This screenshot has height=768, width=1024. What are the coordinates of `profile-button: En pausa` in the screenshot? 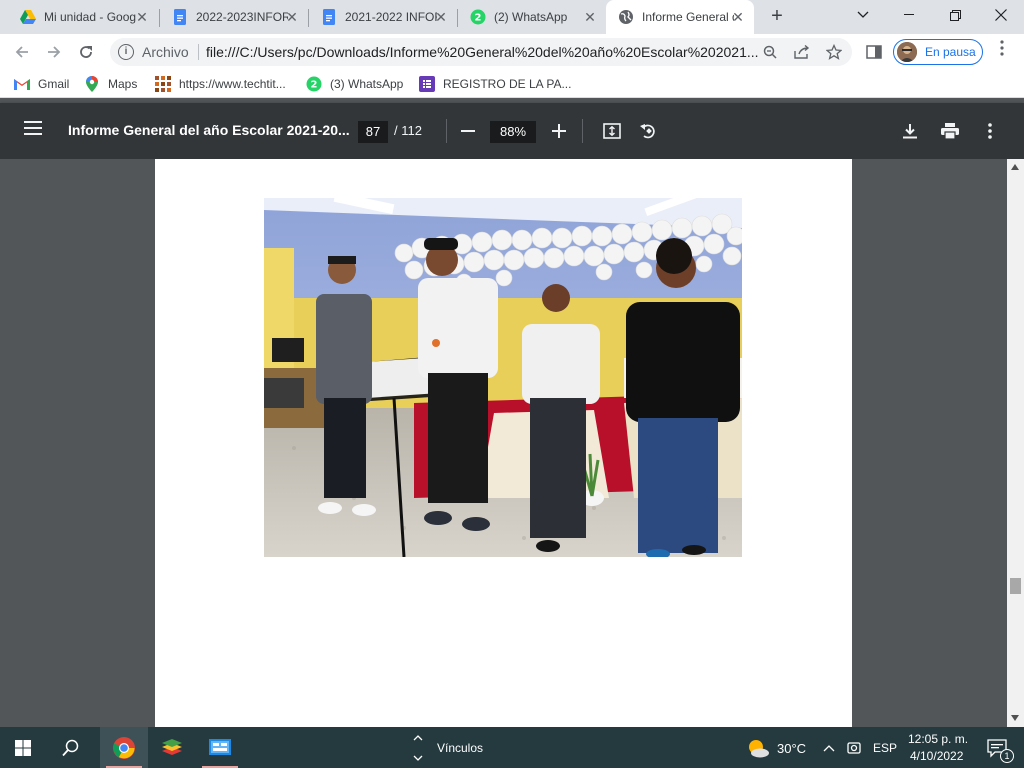 It's located at (938, 52).